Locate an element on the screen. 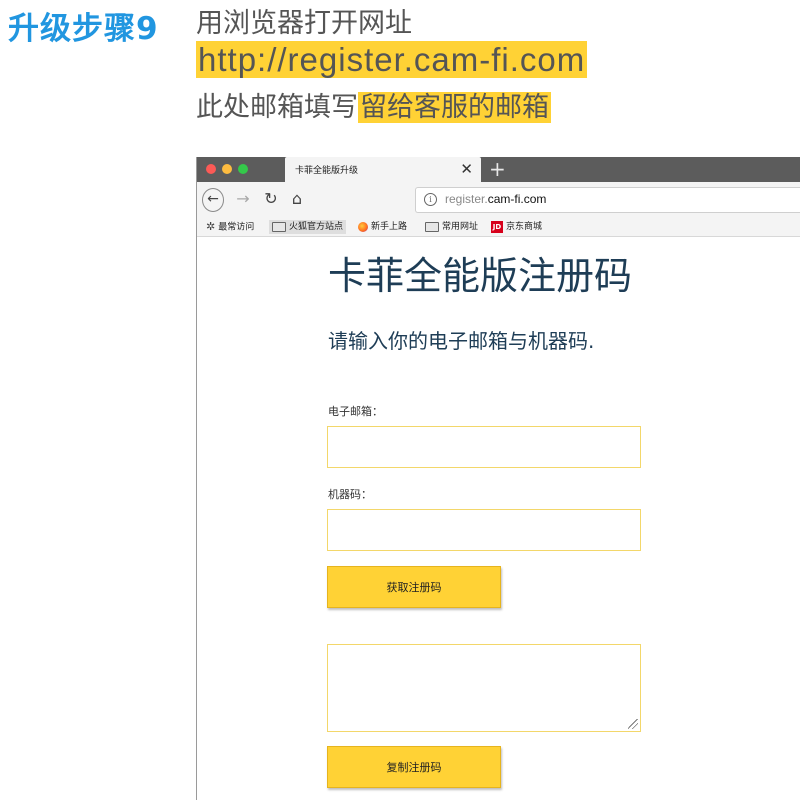  bookmarks-bar: ✲ 最常访问 火狐官方站点 新手上路 常用网址 JD 京东商城 is located at coordinates (498, 227).